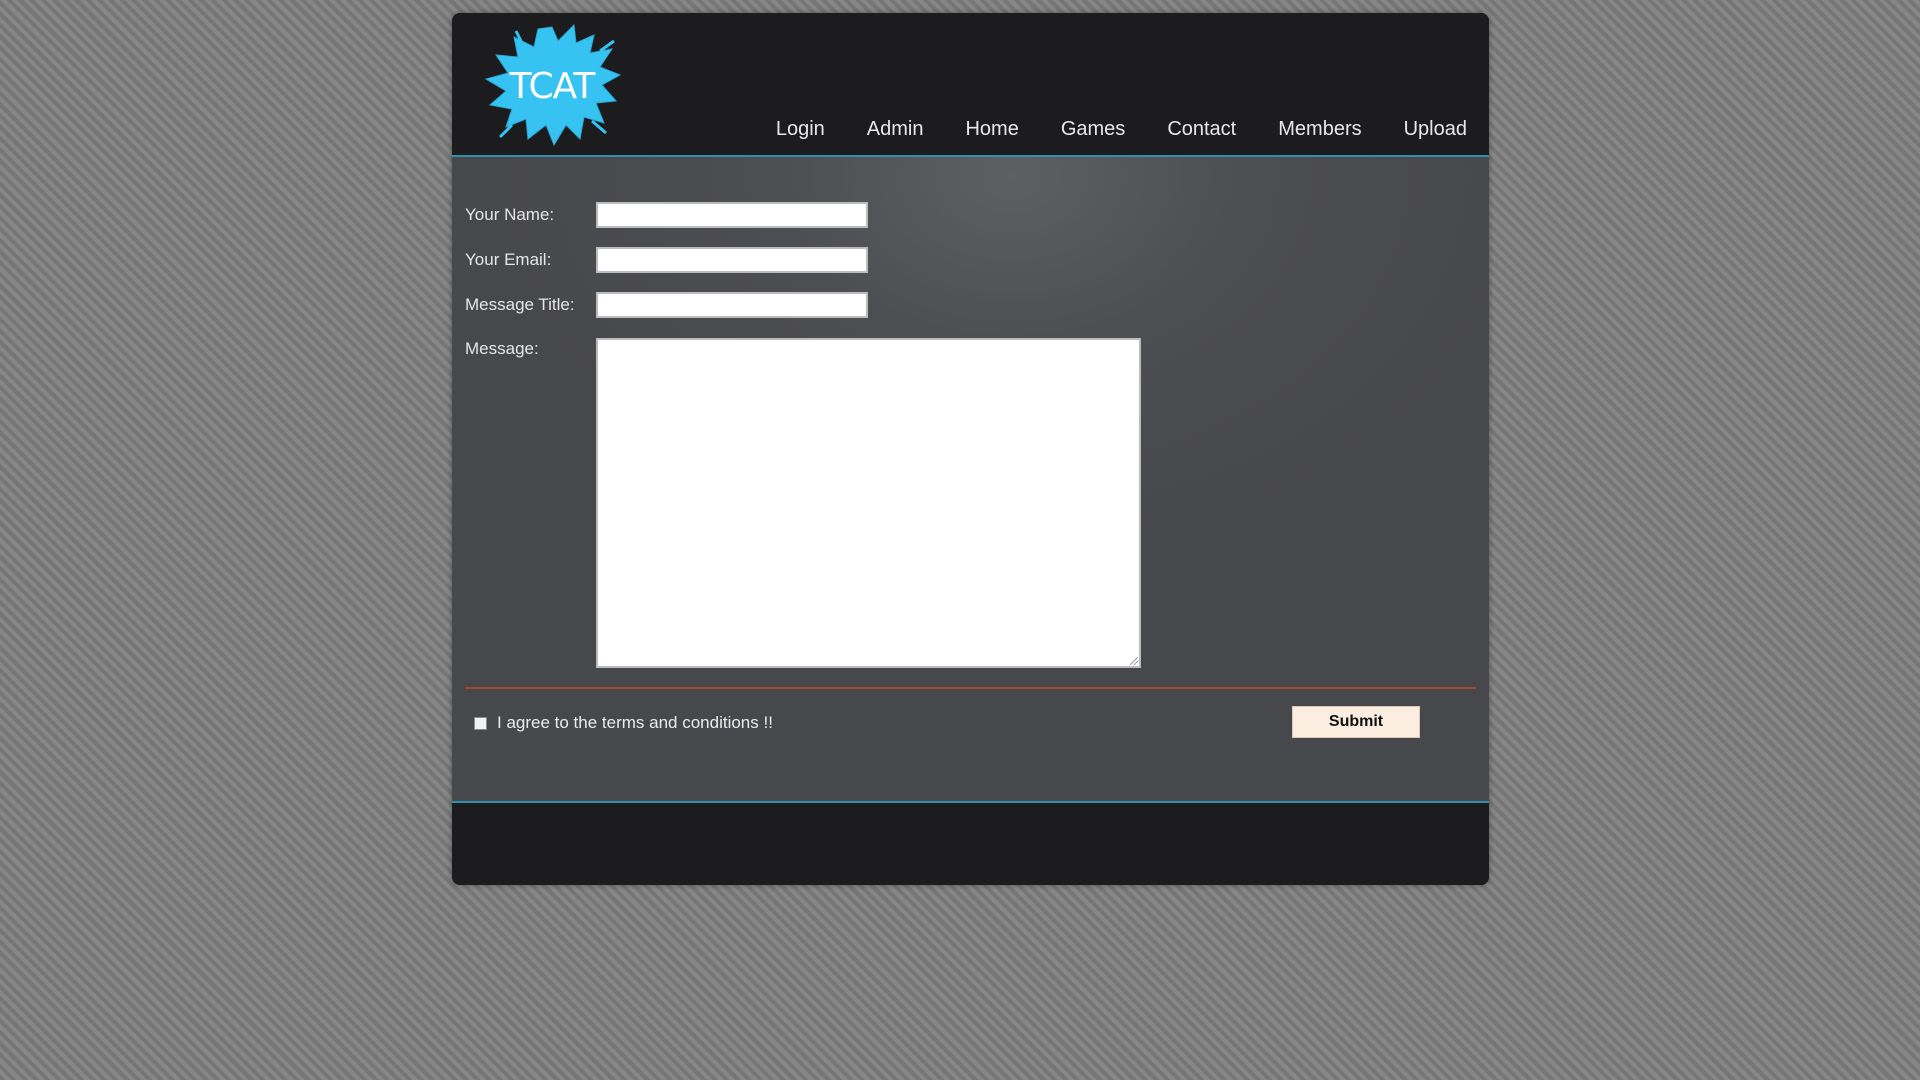 This screenshot has width=1920, height=1080. Describe the element at coordinates (1319, 129) in the screenshot. I see `nav-item-members: Members` at that location.